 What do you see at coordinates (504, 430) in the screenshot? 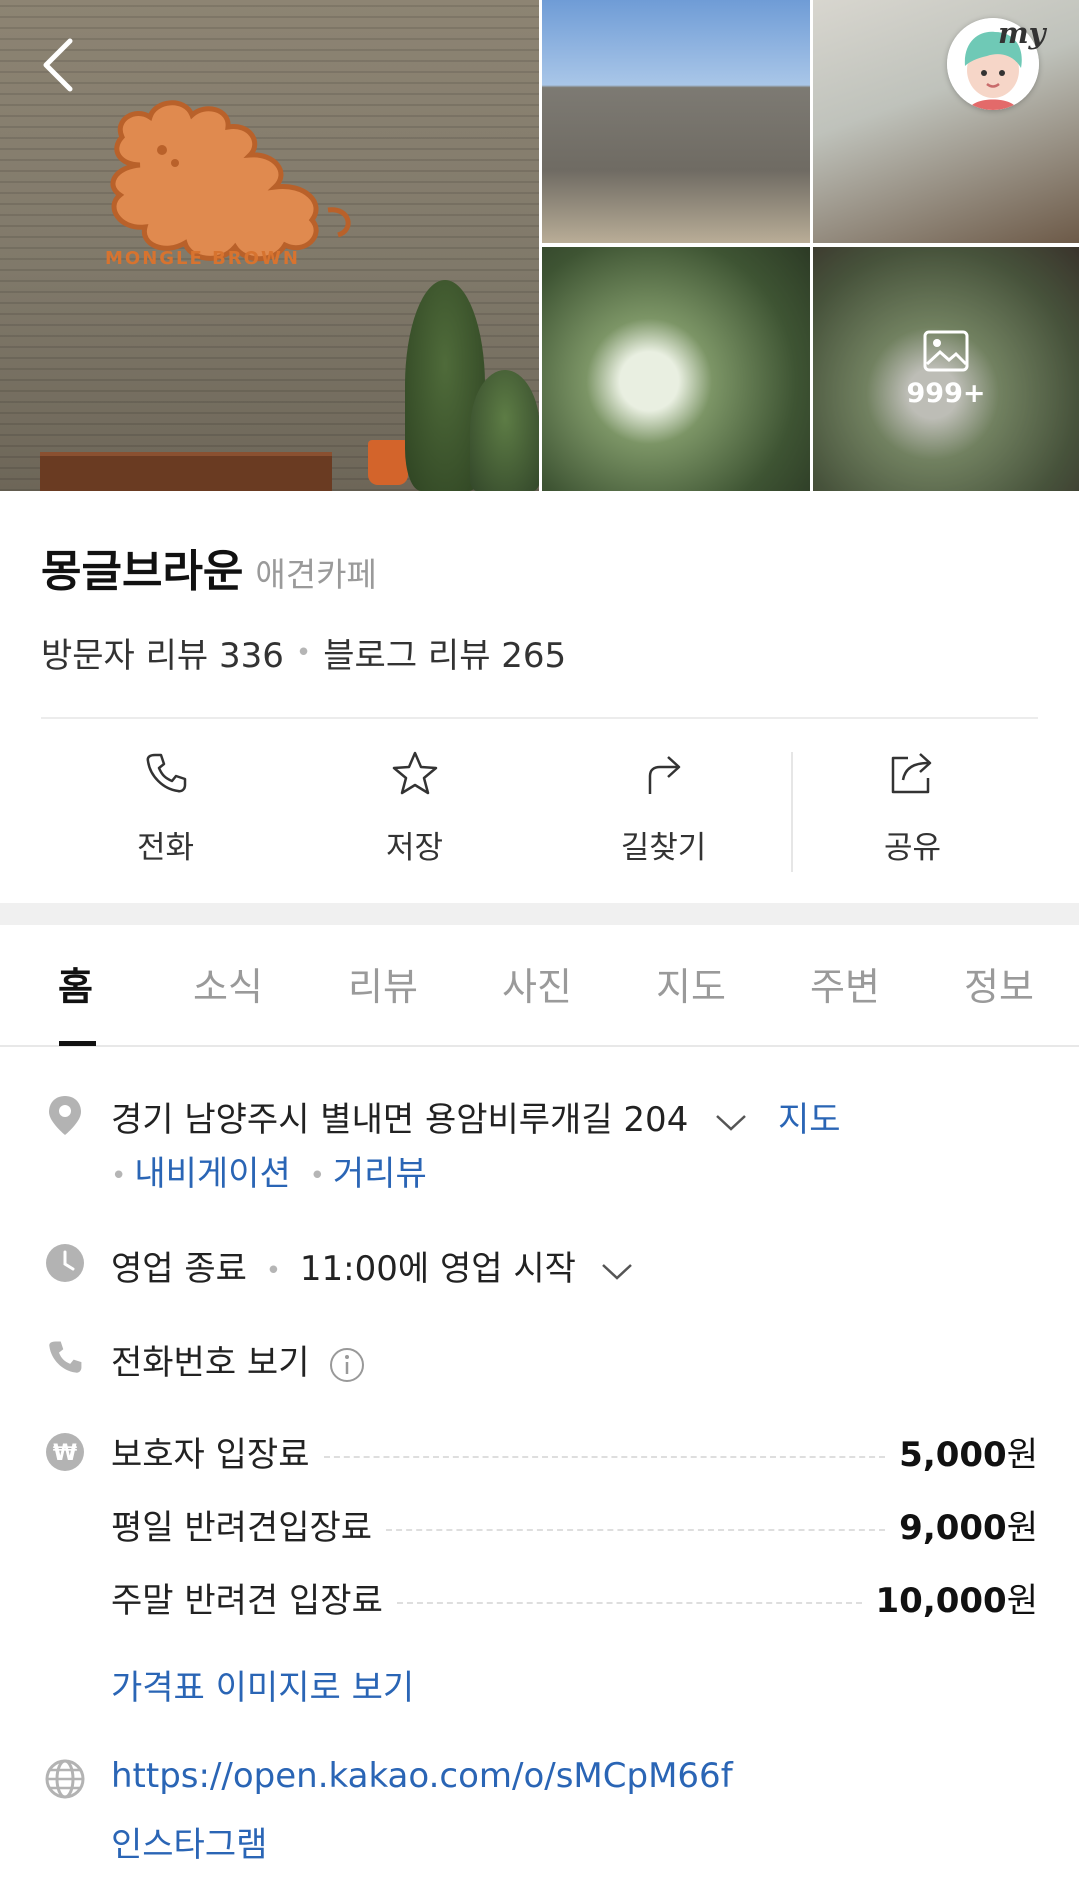
I see `shrub` at bounding box center [504, 430].